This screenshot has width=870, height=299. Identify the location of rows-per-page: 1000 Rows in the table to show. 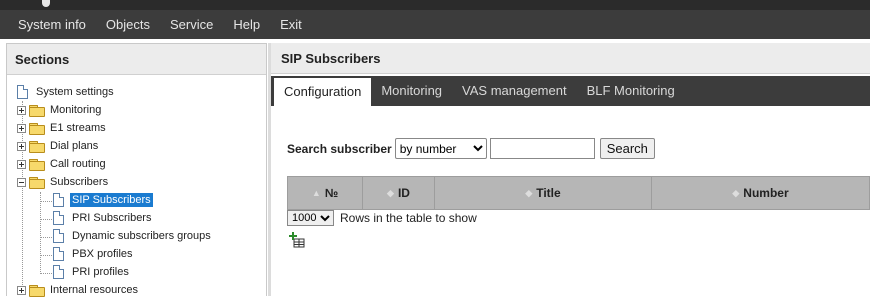
(382, 218).